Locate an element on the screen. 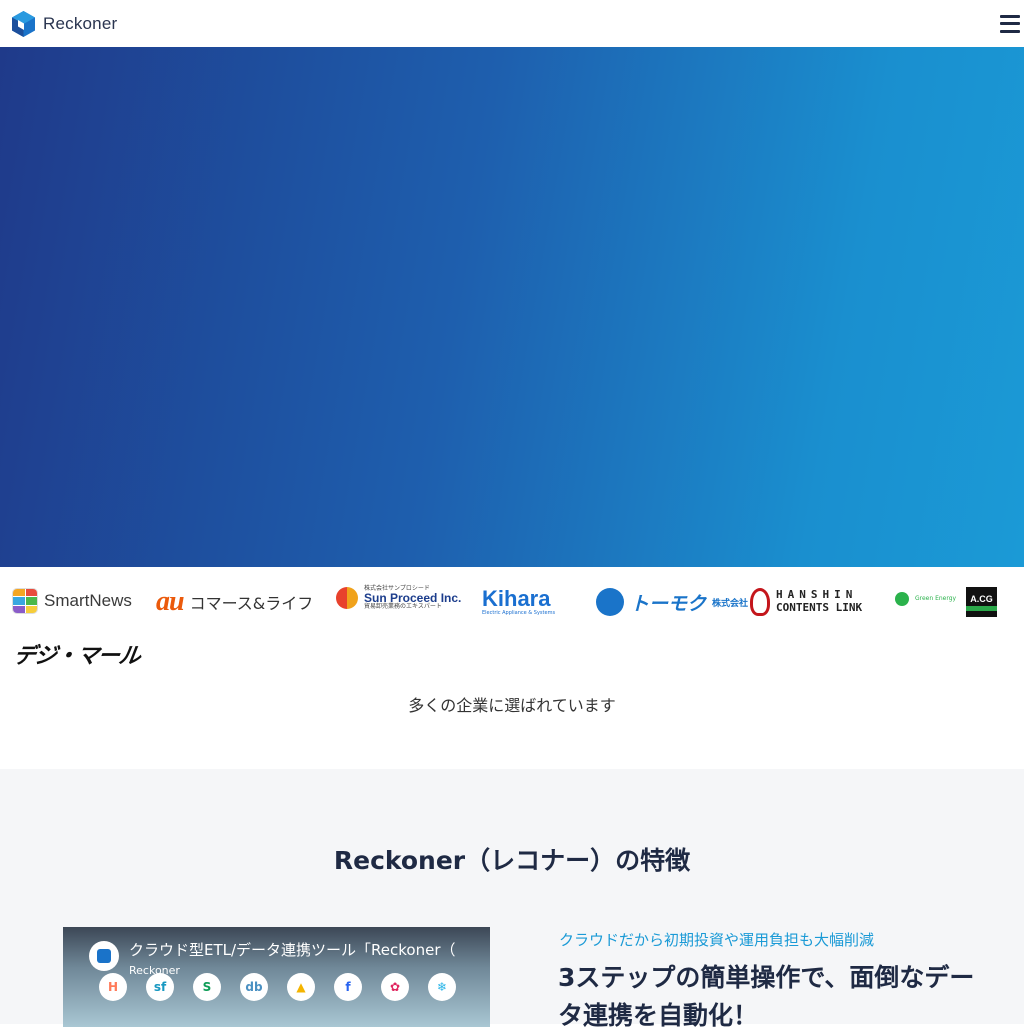 The width and height of the screenshot is (1024, 1035). hamburger-menu-icon is located at coordinates (1010, 24).